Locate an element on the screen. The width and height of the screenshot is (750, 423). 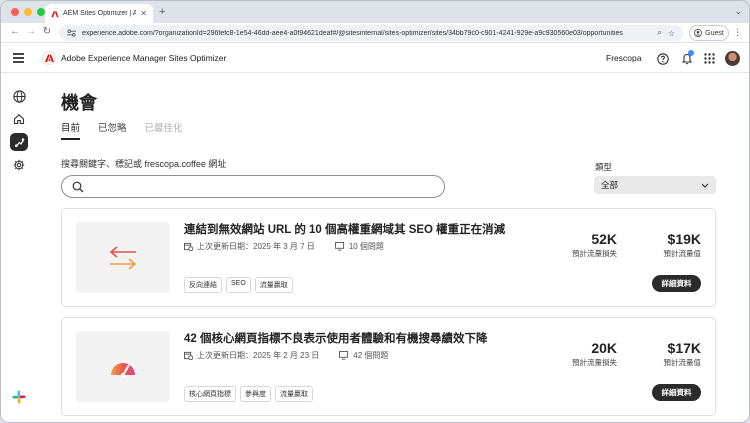
card-title: 42 個核心網頁指標不良表示使用者體驗和有機搜尋績效下降 is located at coordinates (336, 339).